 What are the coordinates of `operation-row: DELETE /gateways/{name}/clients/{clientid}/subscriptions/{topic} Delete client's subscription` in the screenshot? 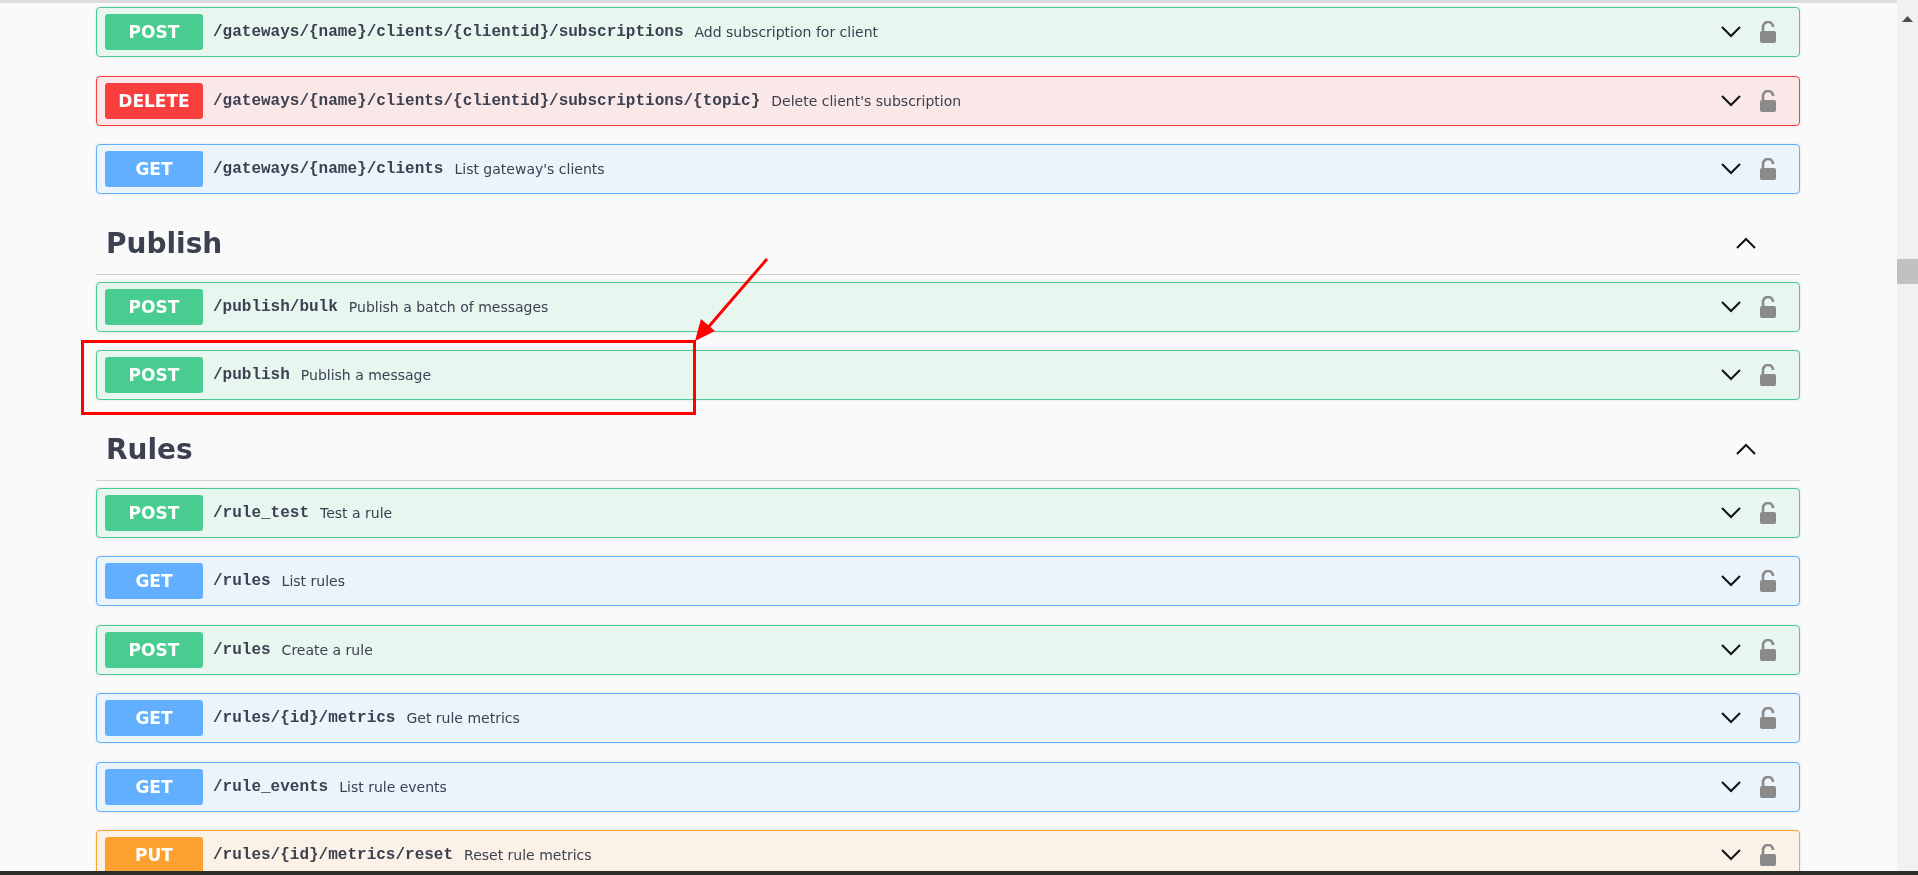 It's located at (948, 100).